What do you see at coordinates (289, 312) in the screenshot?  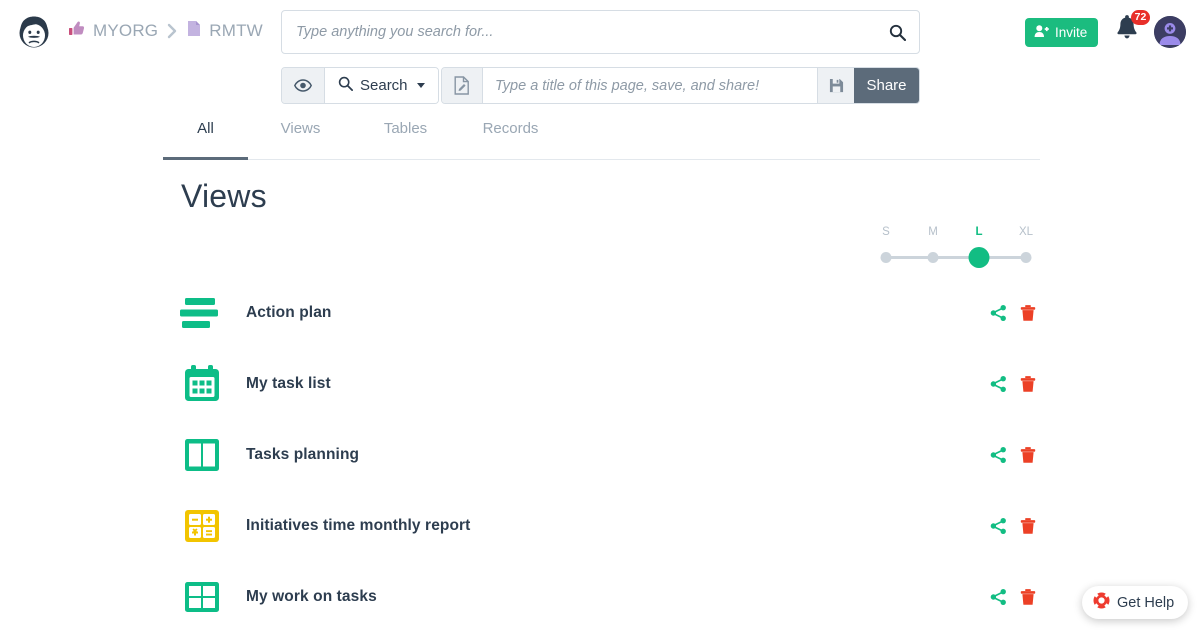 I see `list-item-label: Action plan` at bounding box center [289, 312].